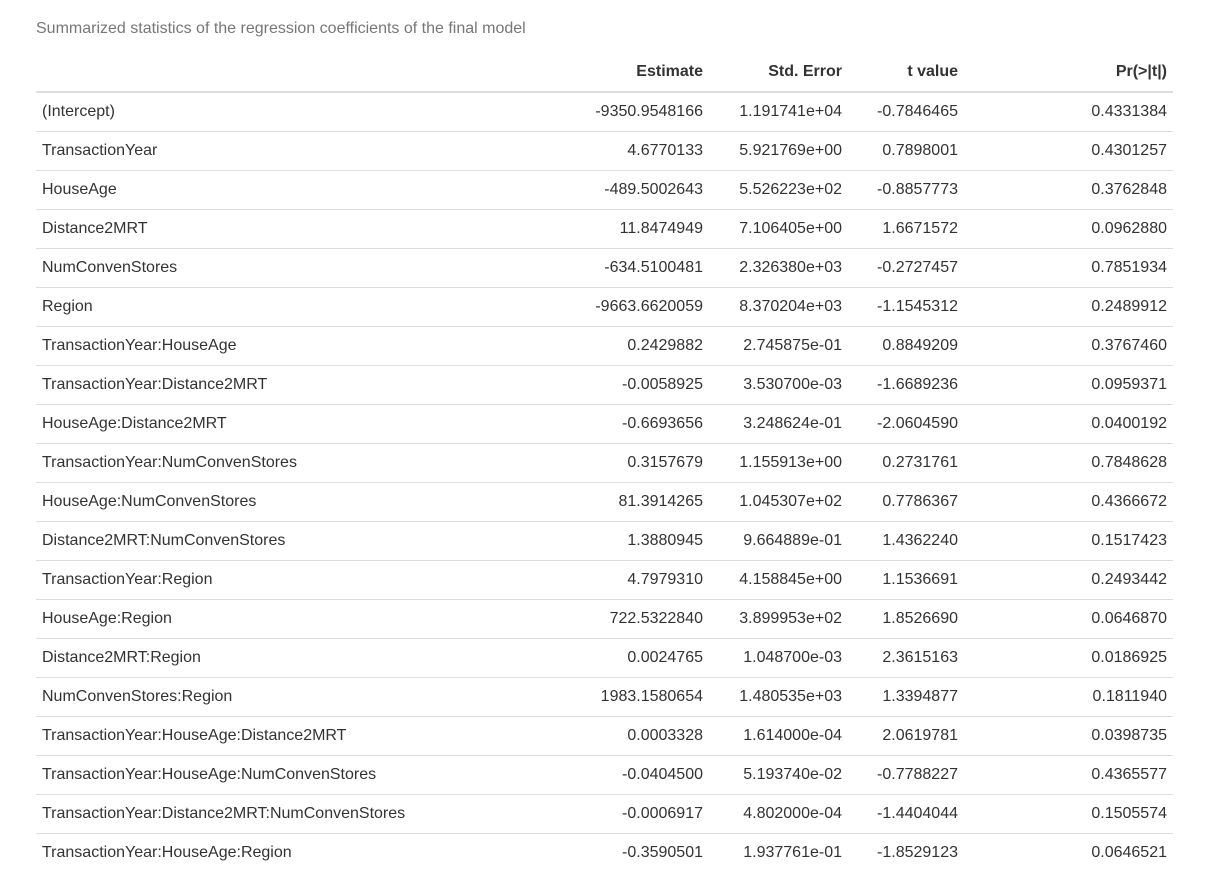 Image resolution: width=1231 pixels, height=872 pixels. Describe the element at coordinates (636, 853) in the screenshot. I see `estimate-cell: -0.3590501` at that location.